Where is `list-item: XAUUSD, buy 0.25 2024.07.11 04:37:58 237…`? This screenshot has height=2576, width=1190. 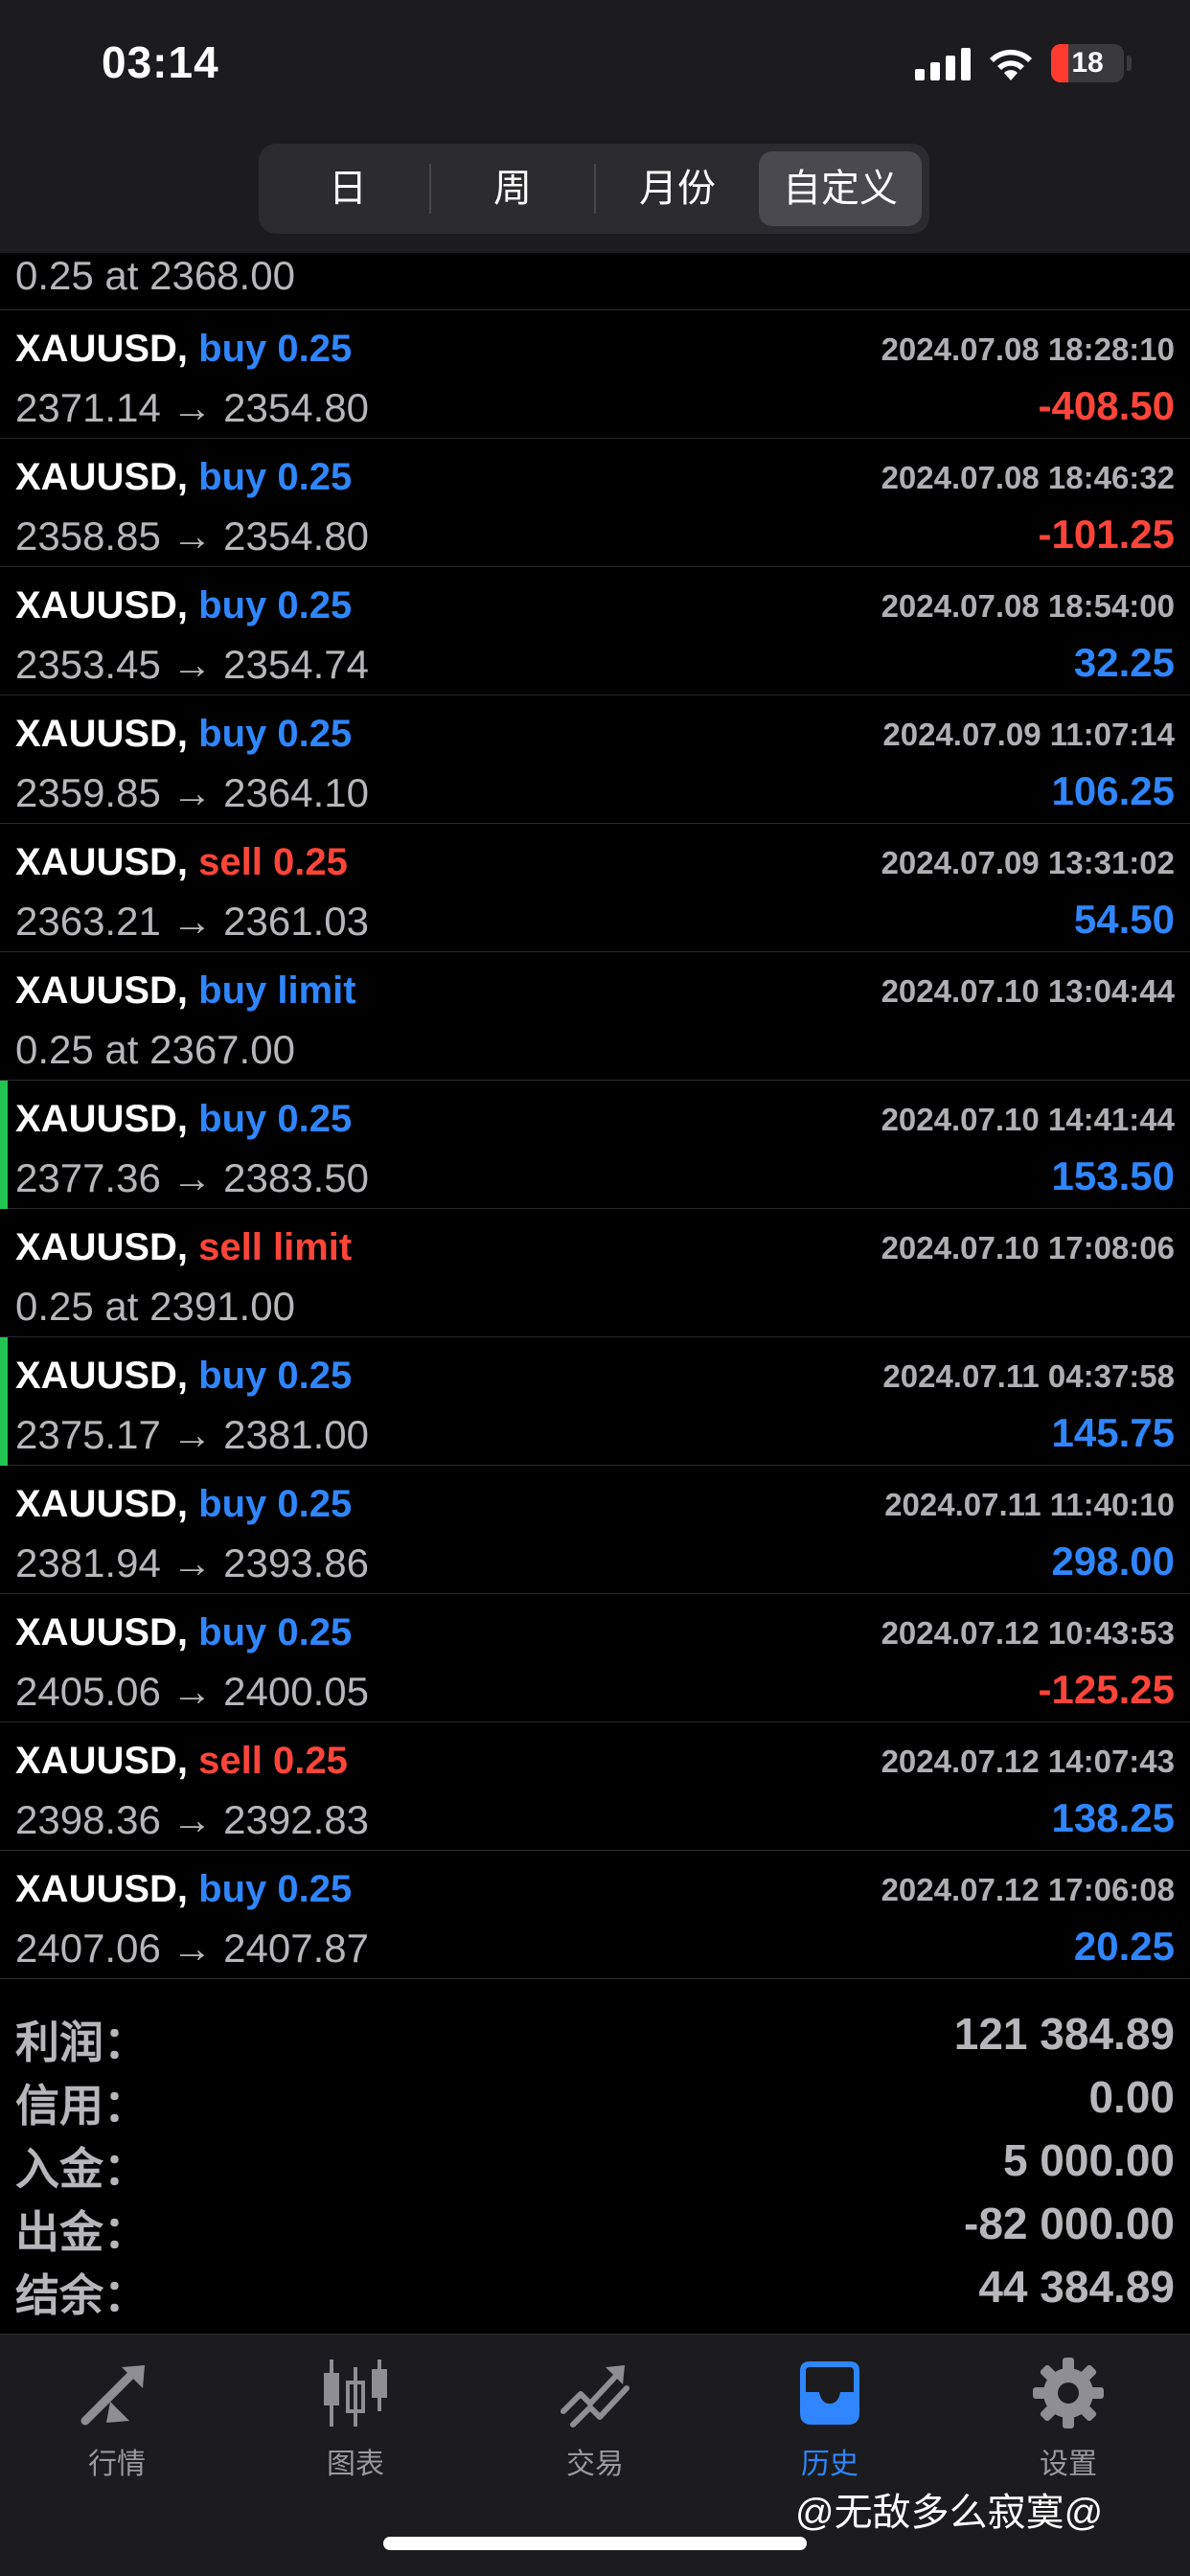 list-item: XAUUSD, buy 0.25 2024.07.11 04:37:58 237… is located at coordinates (595, 1402).